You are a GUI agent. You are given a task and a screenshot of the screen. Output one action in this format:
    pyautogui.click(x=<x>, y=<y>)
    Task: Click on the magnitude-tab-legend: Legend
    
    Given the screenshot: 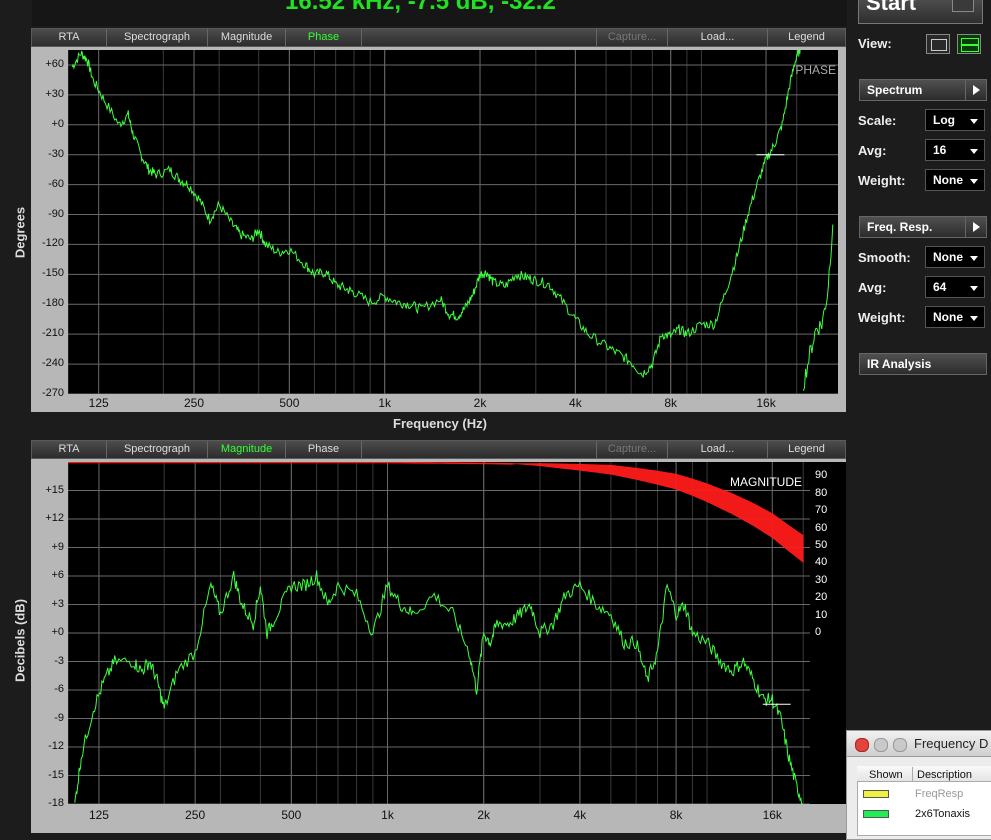 What is the action you would take?
    pyautogui.click(x=806, y=449)
    